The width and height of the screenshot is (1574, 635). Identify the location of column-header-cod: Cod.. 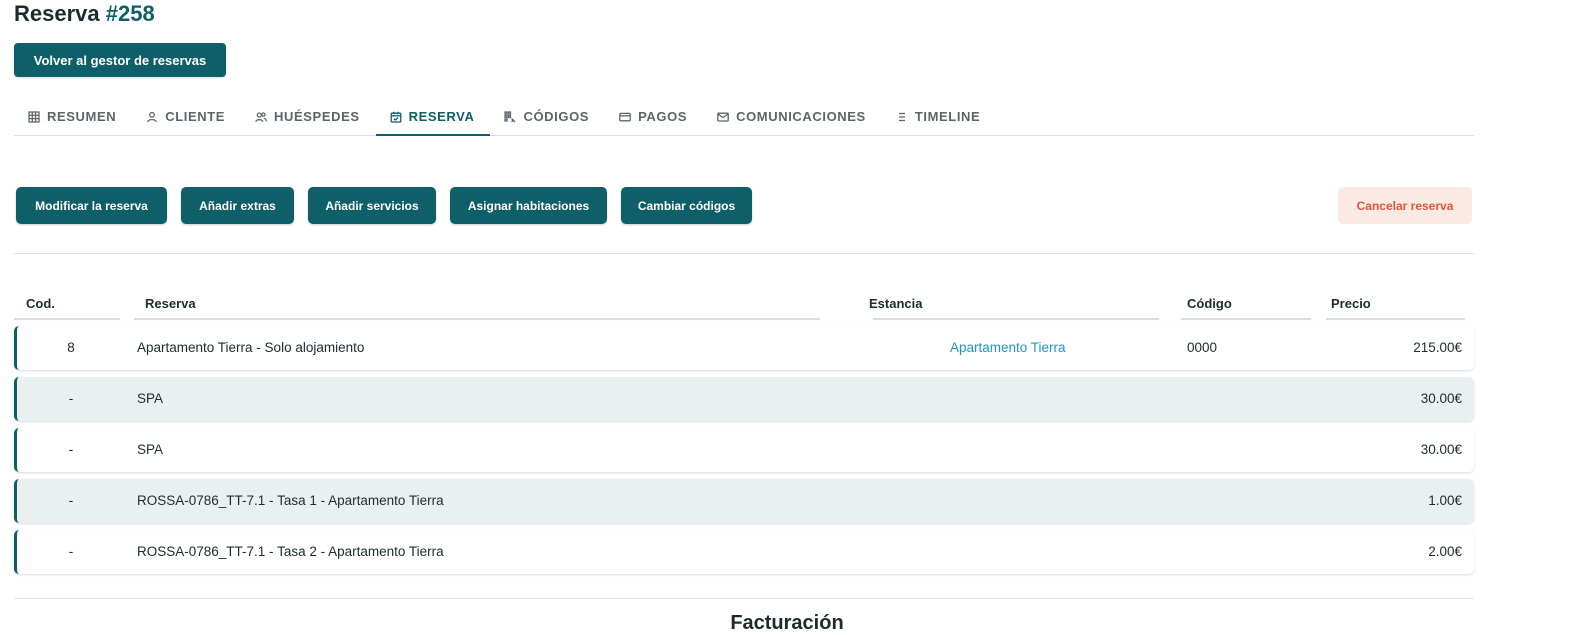
(67, 308).